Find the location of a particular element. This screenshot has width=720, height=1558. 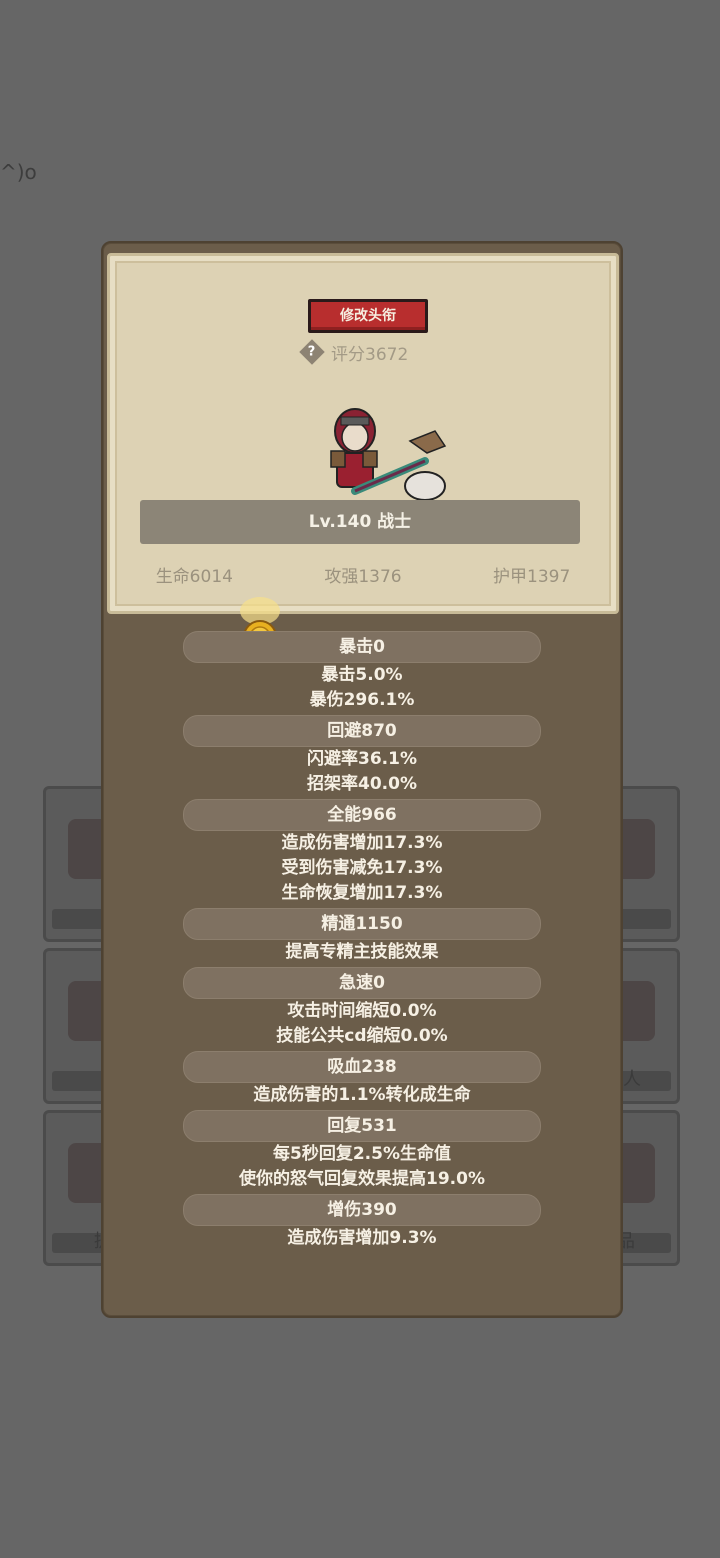

main-stats: 生命6014 攻强1376 护甲1397 is located at coordinates (363, 574).